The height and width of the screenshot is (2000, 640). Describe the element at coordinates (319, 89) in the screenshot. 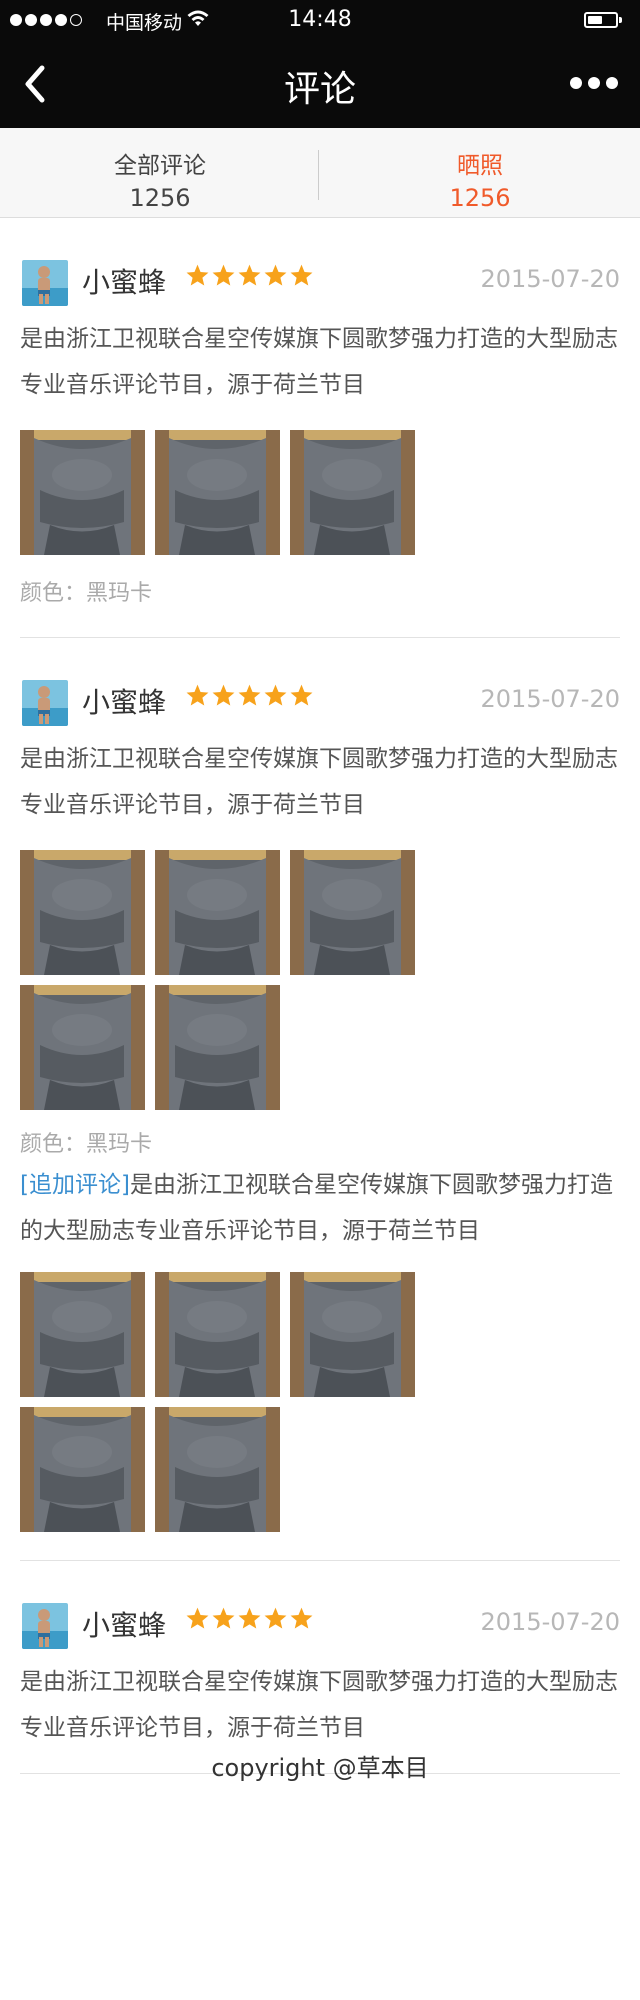

I see `page-title: 评论` at that location.